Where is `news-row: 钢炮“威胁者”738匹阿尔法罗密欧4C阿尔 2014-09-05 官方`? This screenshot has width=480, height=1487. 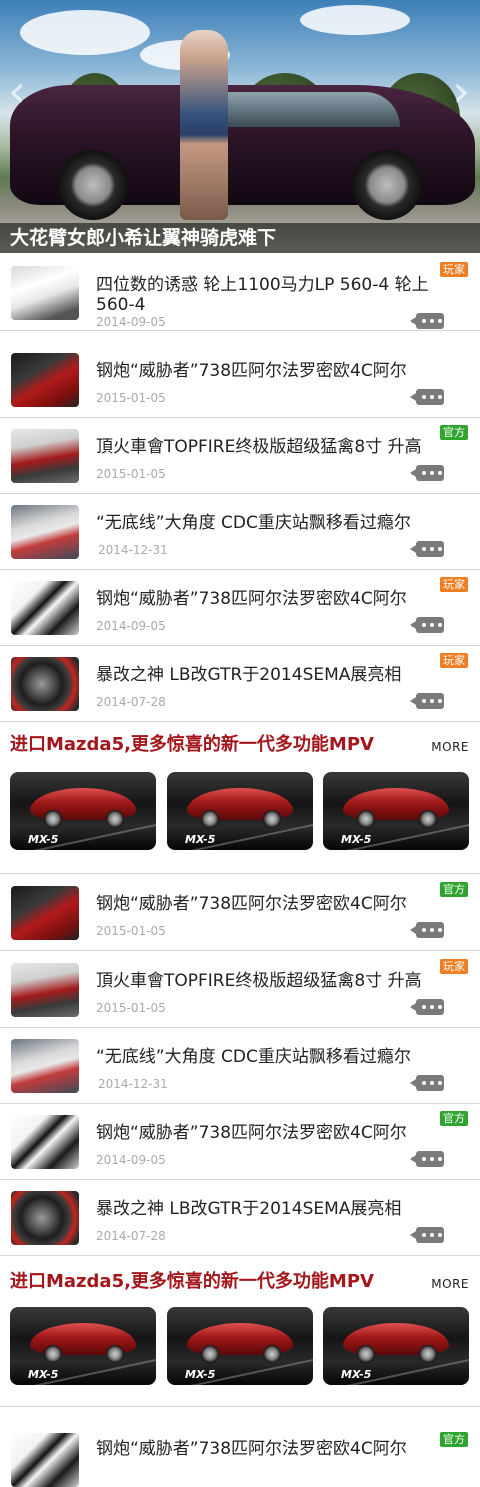 news-row: 钢炮“威胁者”738匹阿尔法罗密欧4C阿尔 2014-09-05 官方 is located at coordinates (240, 1141).